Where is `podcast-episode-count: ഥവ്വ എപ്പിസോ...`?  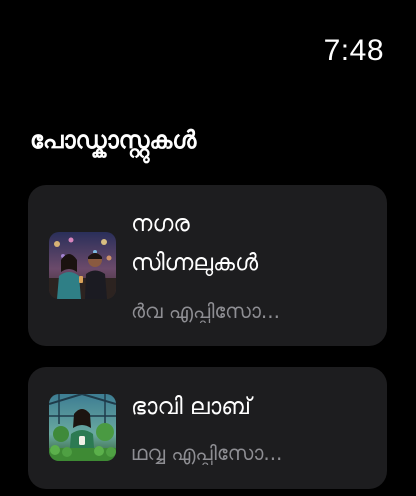 podcast-episode-count: ഥവ്വ എപ്പിസോ... is located at coordinates (207, 453).